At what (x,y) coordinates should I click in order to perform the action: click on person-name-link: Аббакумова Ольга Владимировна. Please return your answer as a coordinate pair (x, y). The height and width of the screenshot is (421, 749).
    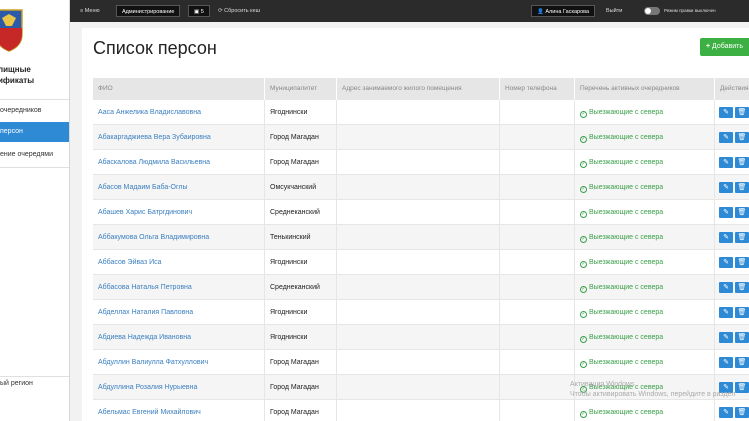
    Looking at the image, I should click on (179, 237).